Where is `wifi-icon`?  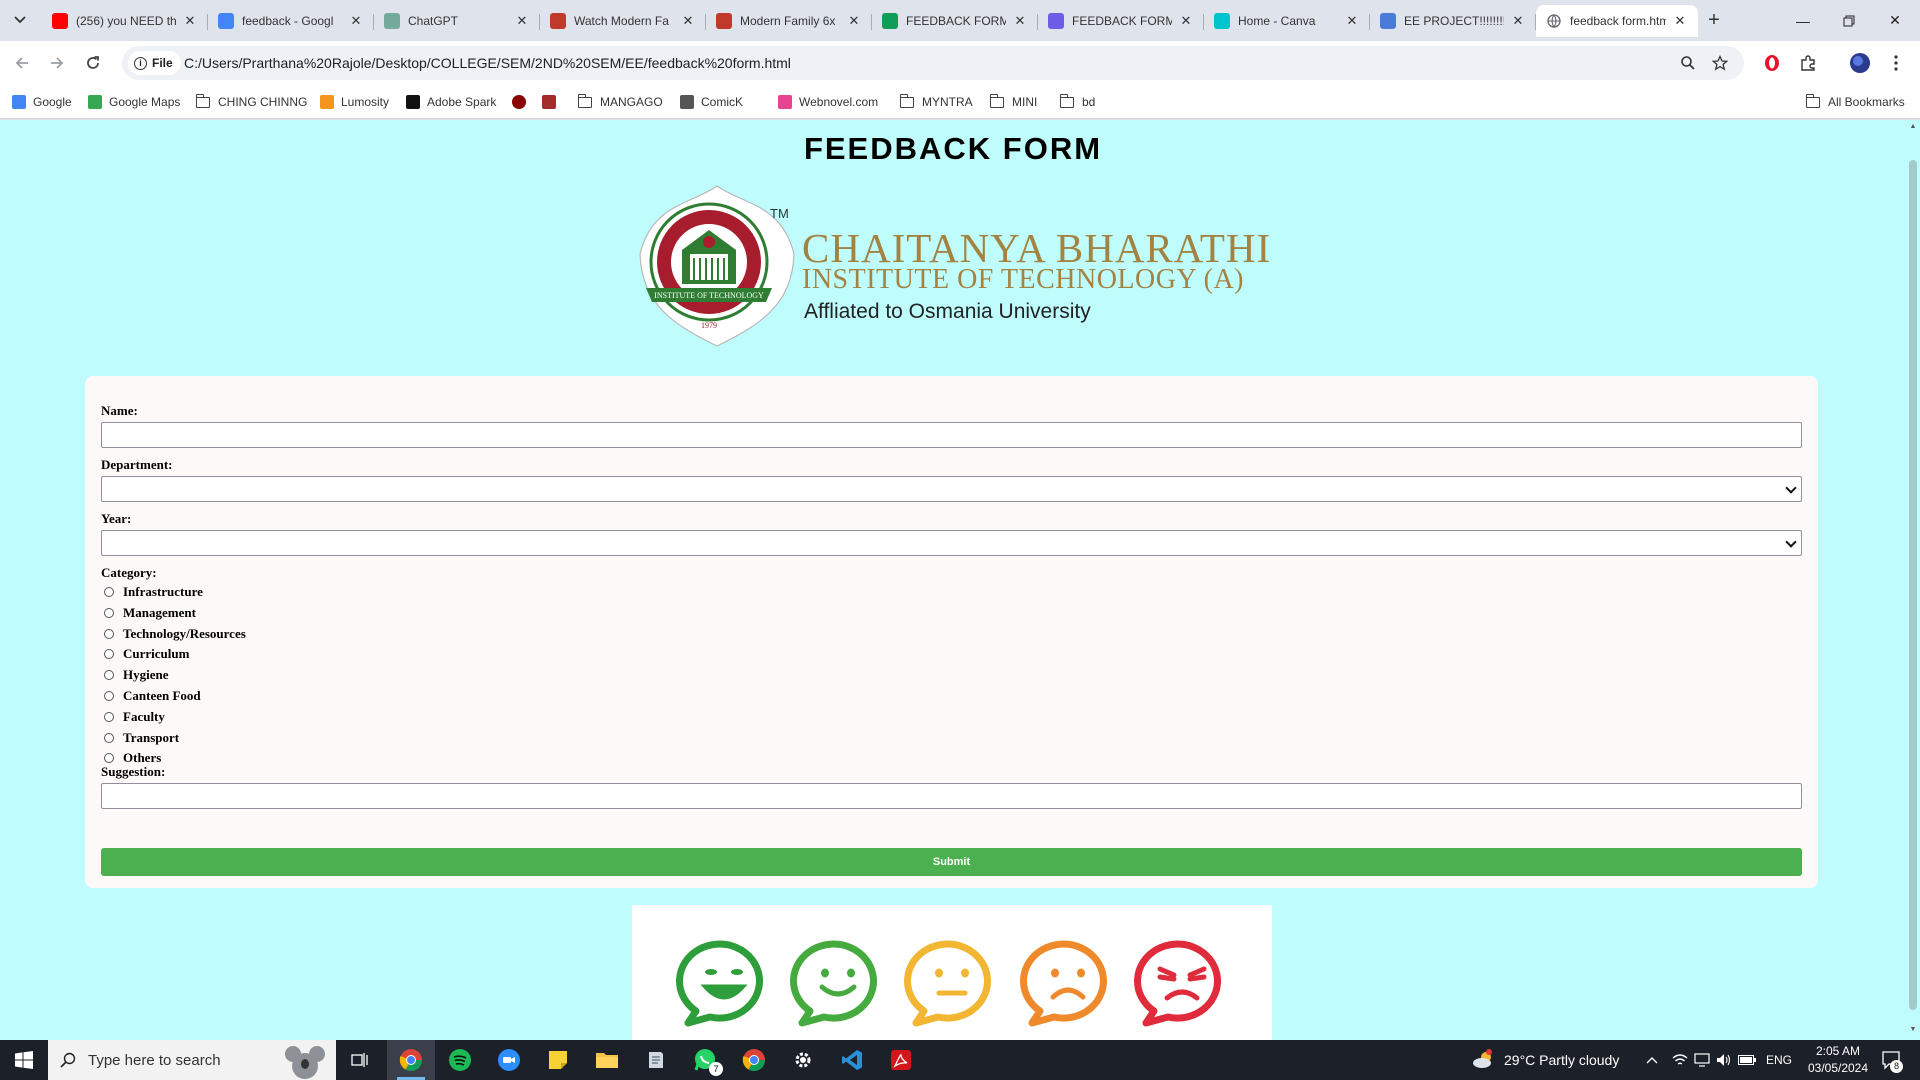
wifi-icon is located at coordinates (1680, 1060).